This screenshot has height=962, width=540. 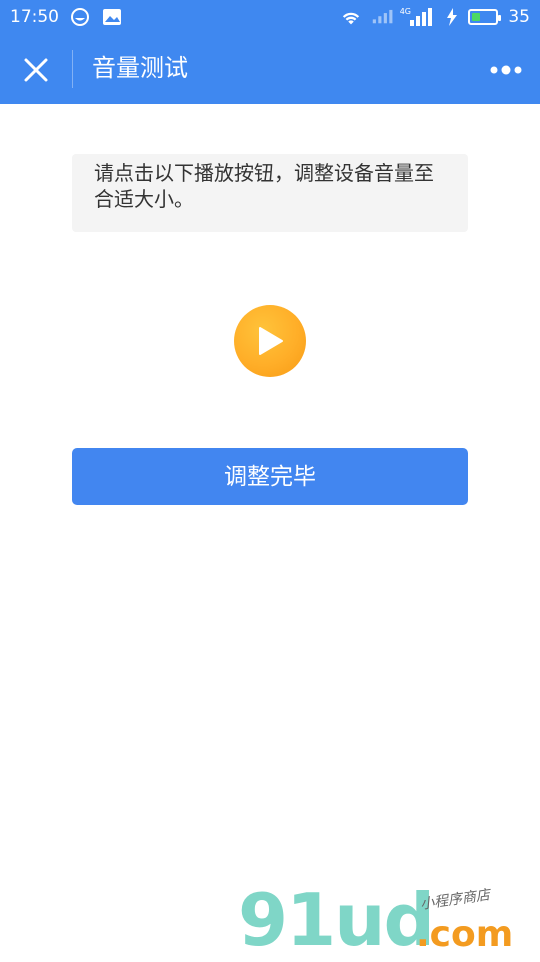 I want to click on watermark-brand: 91ud, so click(x=336, y=920).